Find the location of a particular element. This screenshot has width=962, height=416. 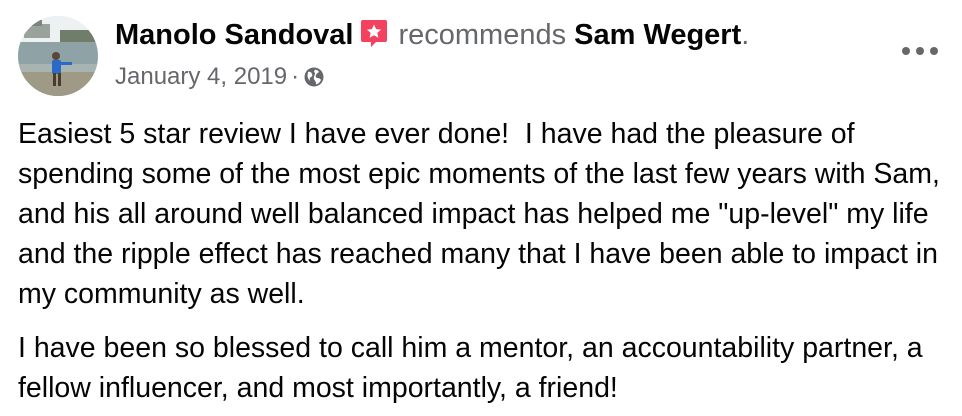

globe-icon is located at coordinates (314, 77).